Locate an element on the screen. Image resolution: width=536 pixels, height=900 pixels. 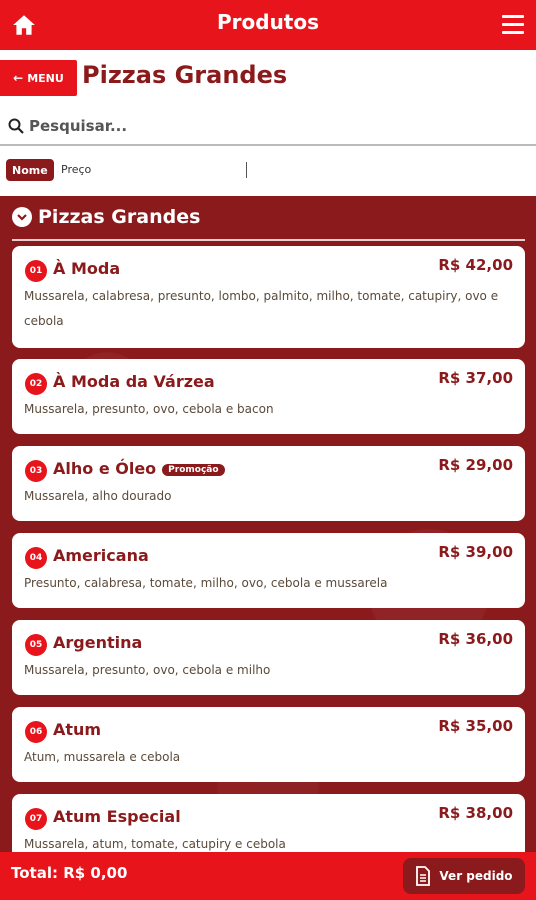
sort-by-price-button: Preço is located at coordinates (76, 169).